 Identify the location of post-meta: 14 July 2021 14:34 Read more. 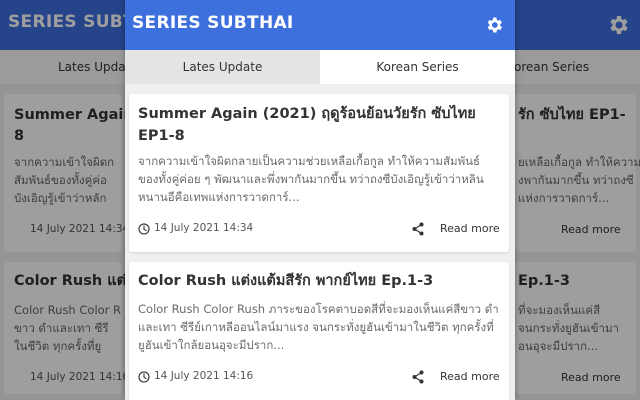
(319, 230).